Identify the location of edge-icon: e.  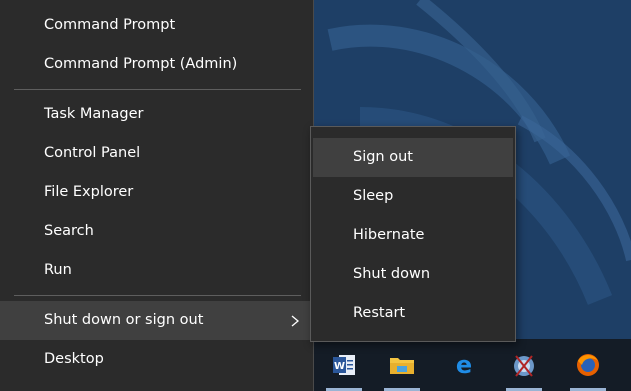
(464, 365).